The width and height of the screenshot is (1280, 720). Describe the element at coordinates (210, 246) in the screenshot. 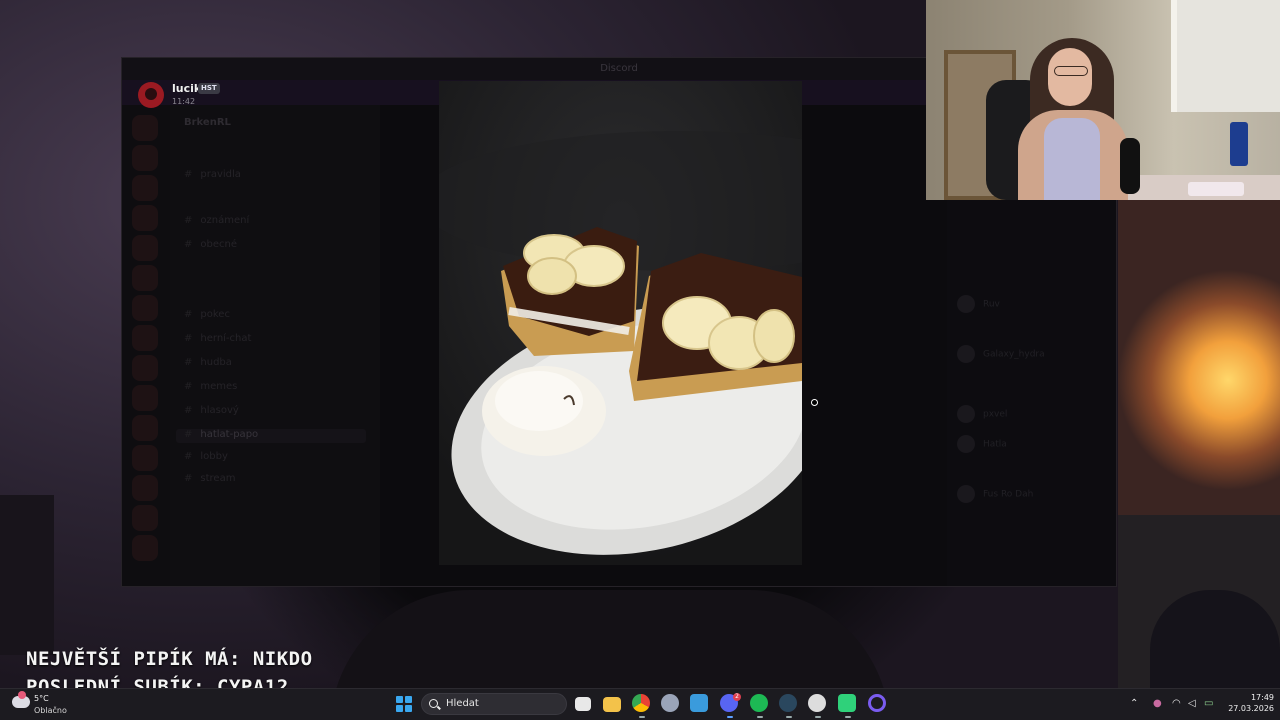

I see `channel-item: # obecné` at that location.